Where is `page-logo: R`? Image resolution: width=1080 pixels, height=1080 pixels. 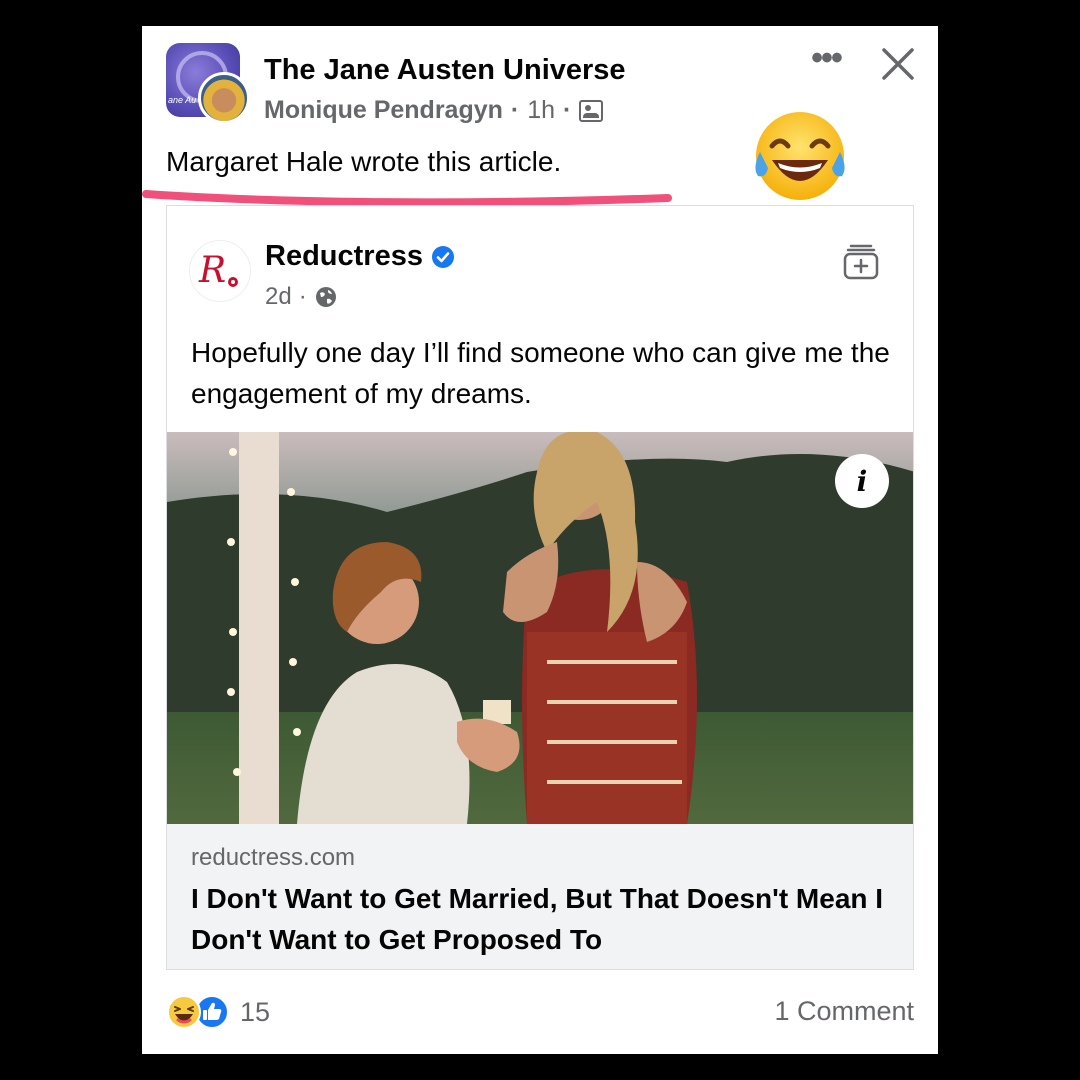 page-logo: R is located at coordinates (220, 271).